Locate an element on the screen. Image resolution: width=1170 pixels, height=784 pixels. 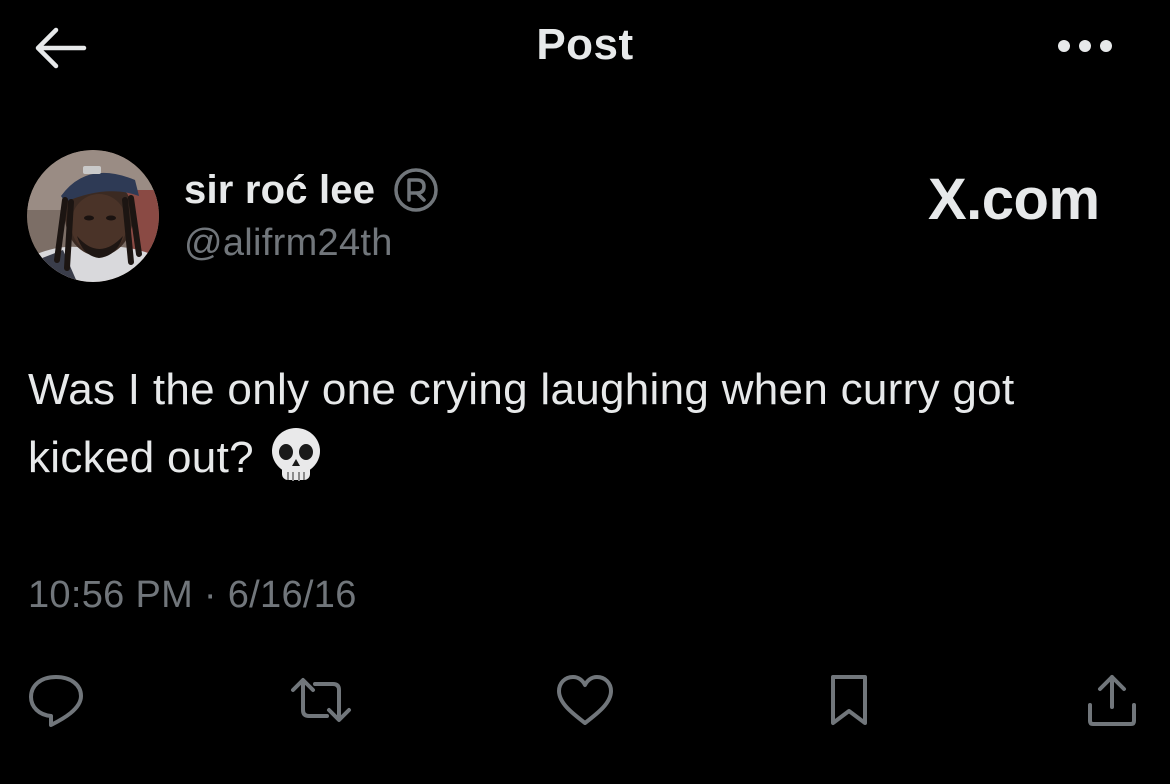
avatar is located at coordinates (93, 216).